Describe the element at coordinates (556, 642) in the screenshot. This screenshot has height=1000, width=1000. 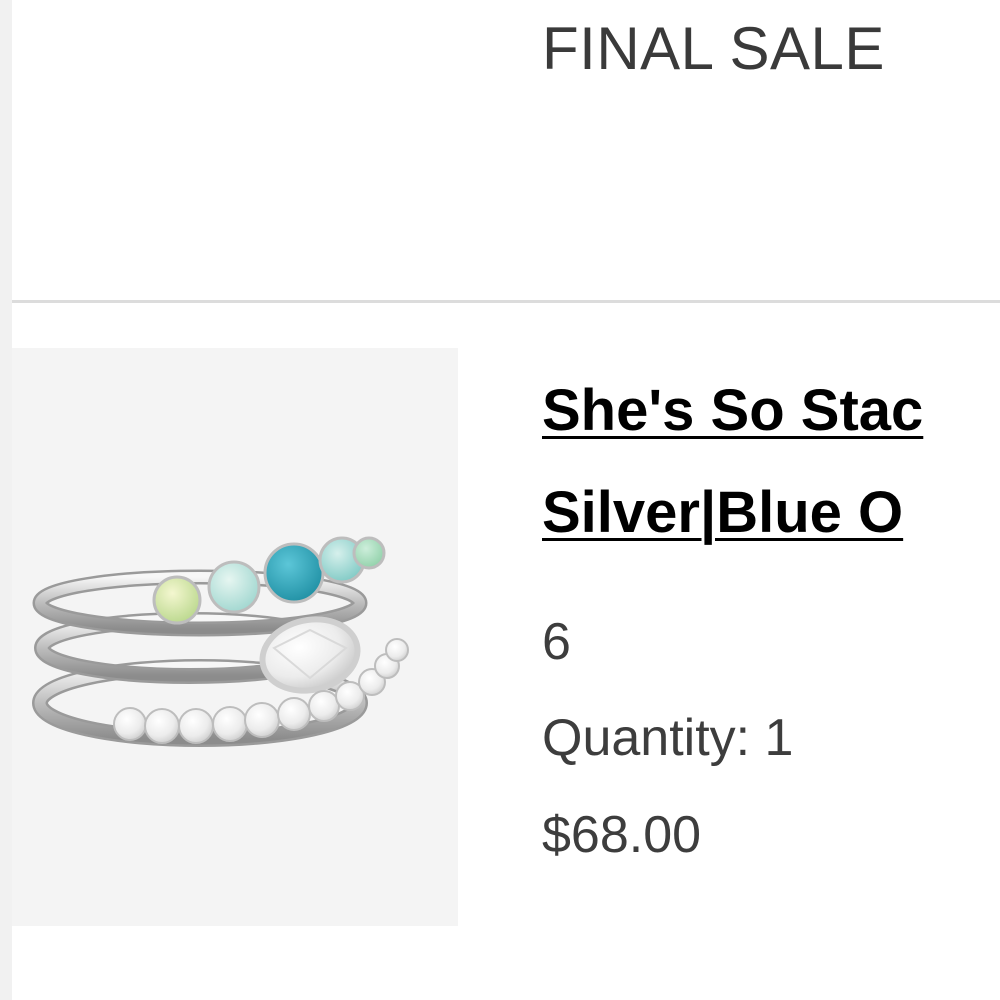
I see `product-size: 6` at that location.